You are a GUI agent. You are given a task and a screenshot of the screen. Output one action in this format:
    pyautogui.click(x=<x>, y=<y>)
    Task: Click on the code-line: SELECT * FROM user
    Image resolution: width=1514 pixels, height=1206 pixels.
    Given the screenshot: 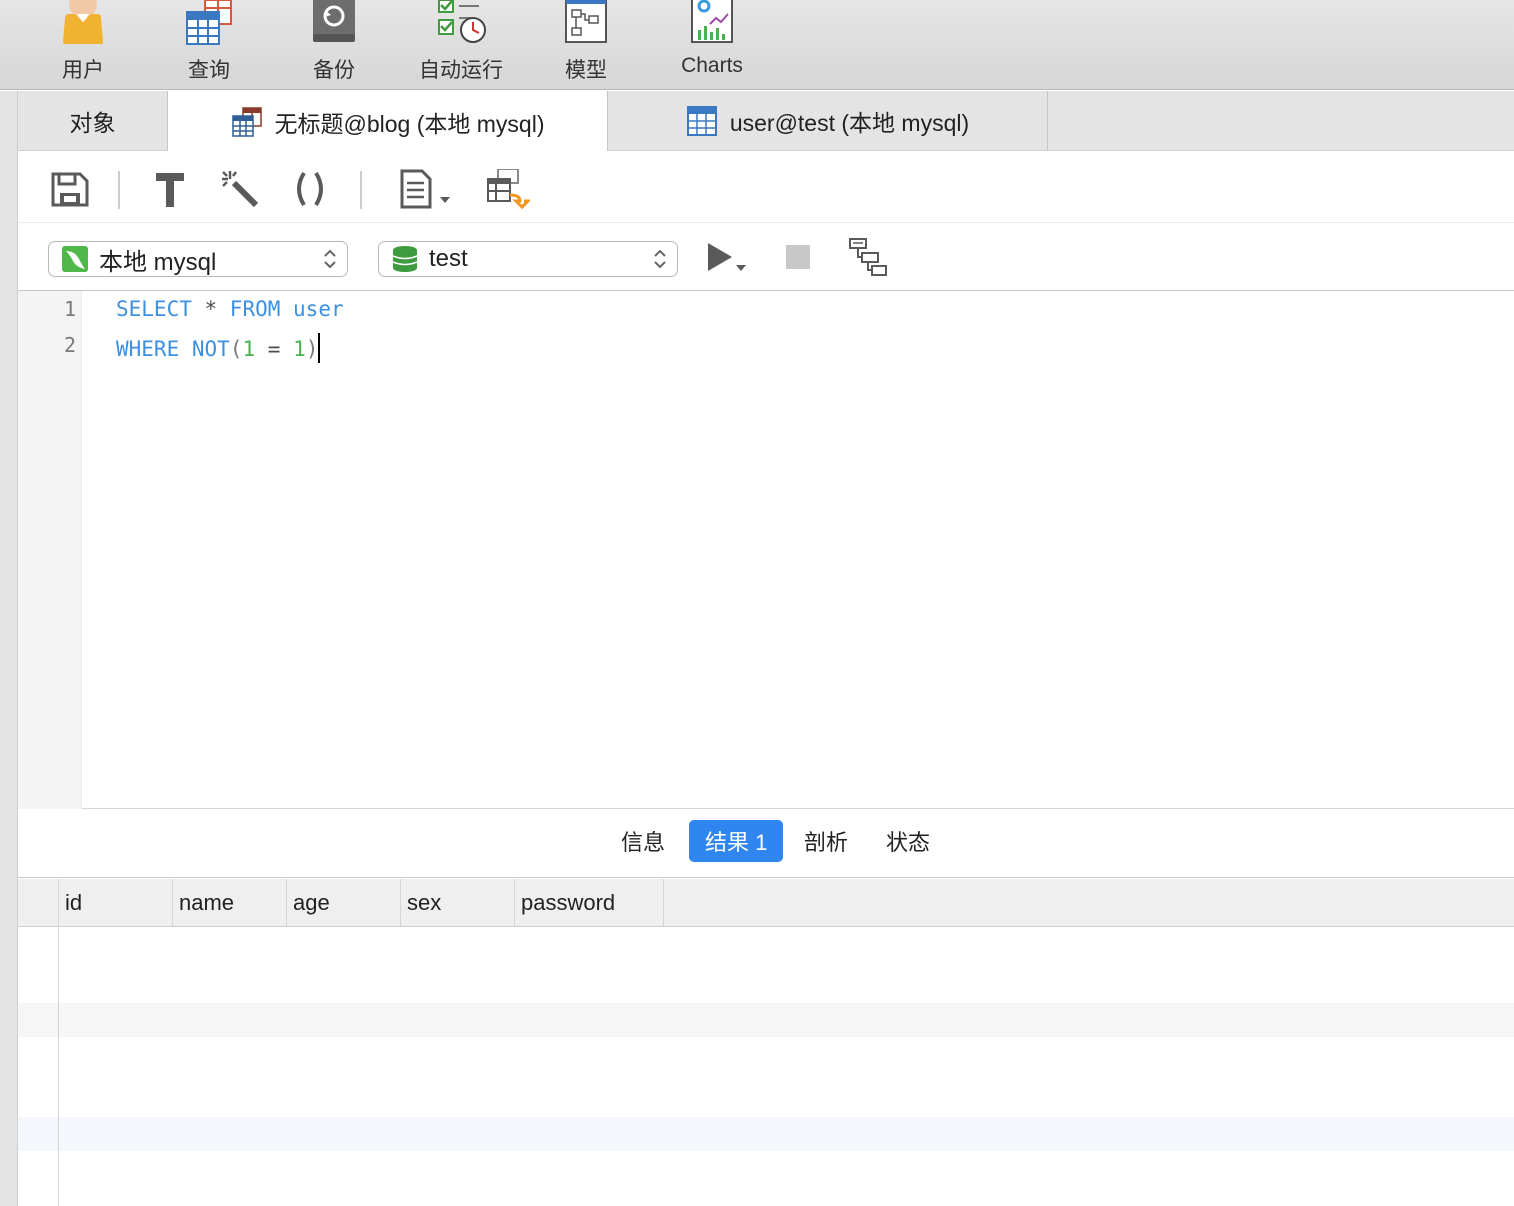 What is the action you would take?
    pyautogui.click(x=230, y=309)
    